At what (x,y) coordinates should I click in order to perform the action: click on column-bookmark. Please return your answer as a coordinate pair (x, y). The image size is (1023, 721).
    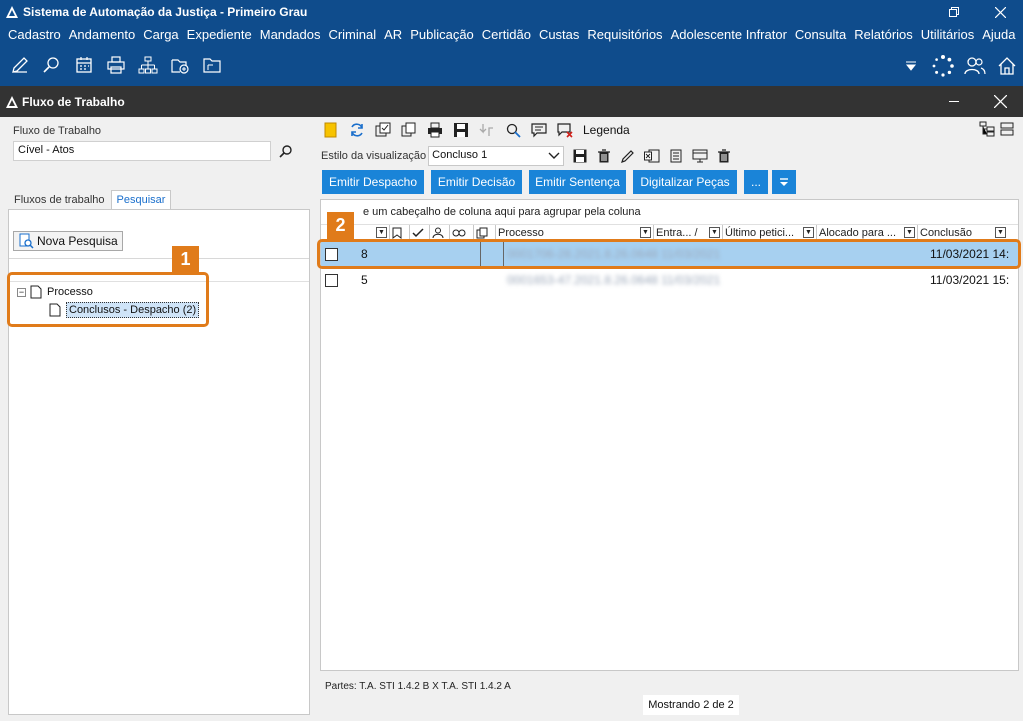
    Looking at the image, I should click on (400, 232).